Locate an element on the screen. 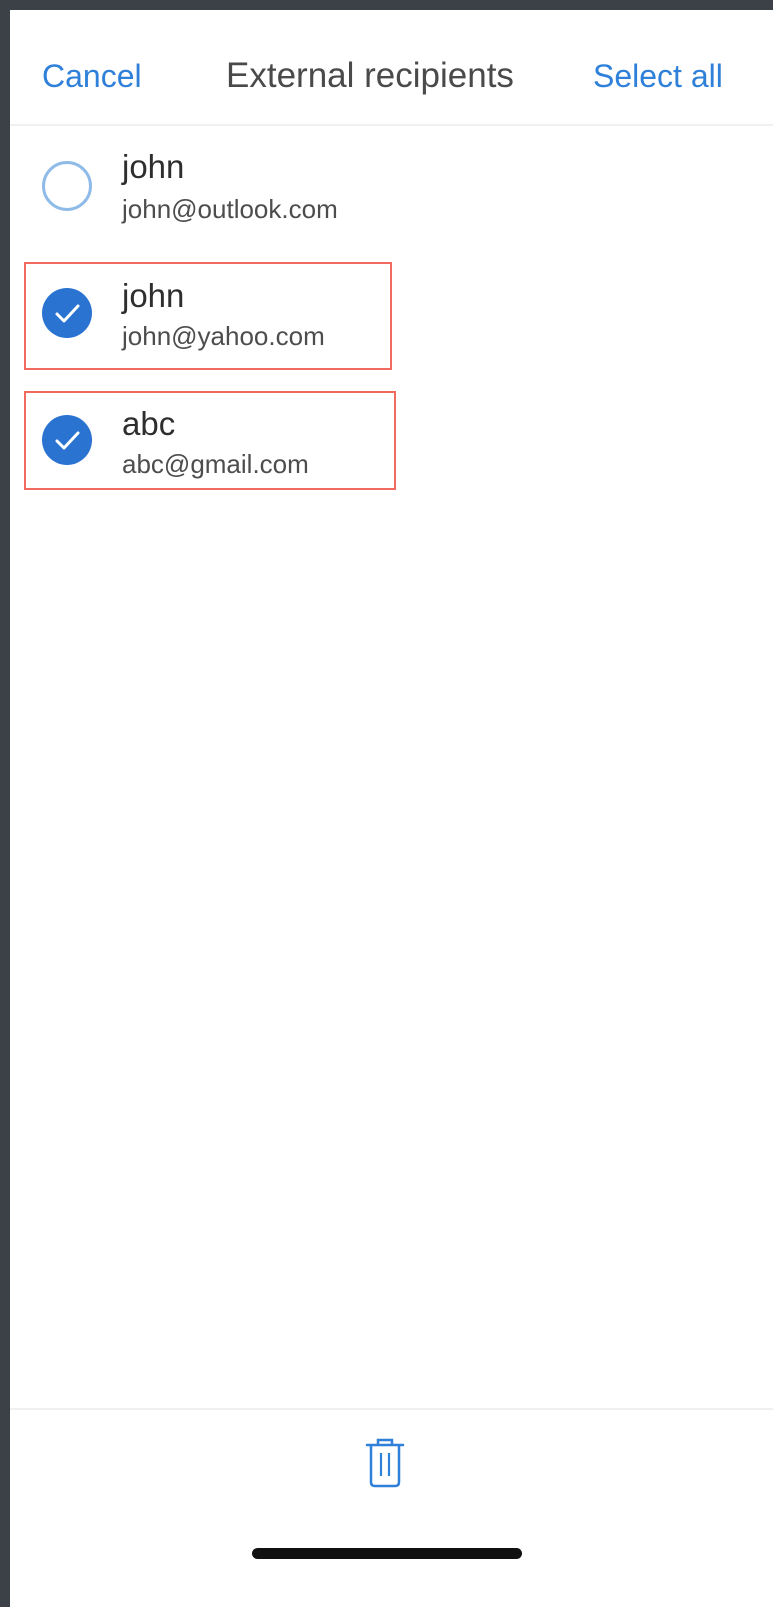 This screenshot has width=773, height=1609. recipient-email: john@outlook.com is located at coordinates (230, 209).